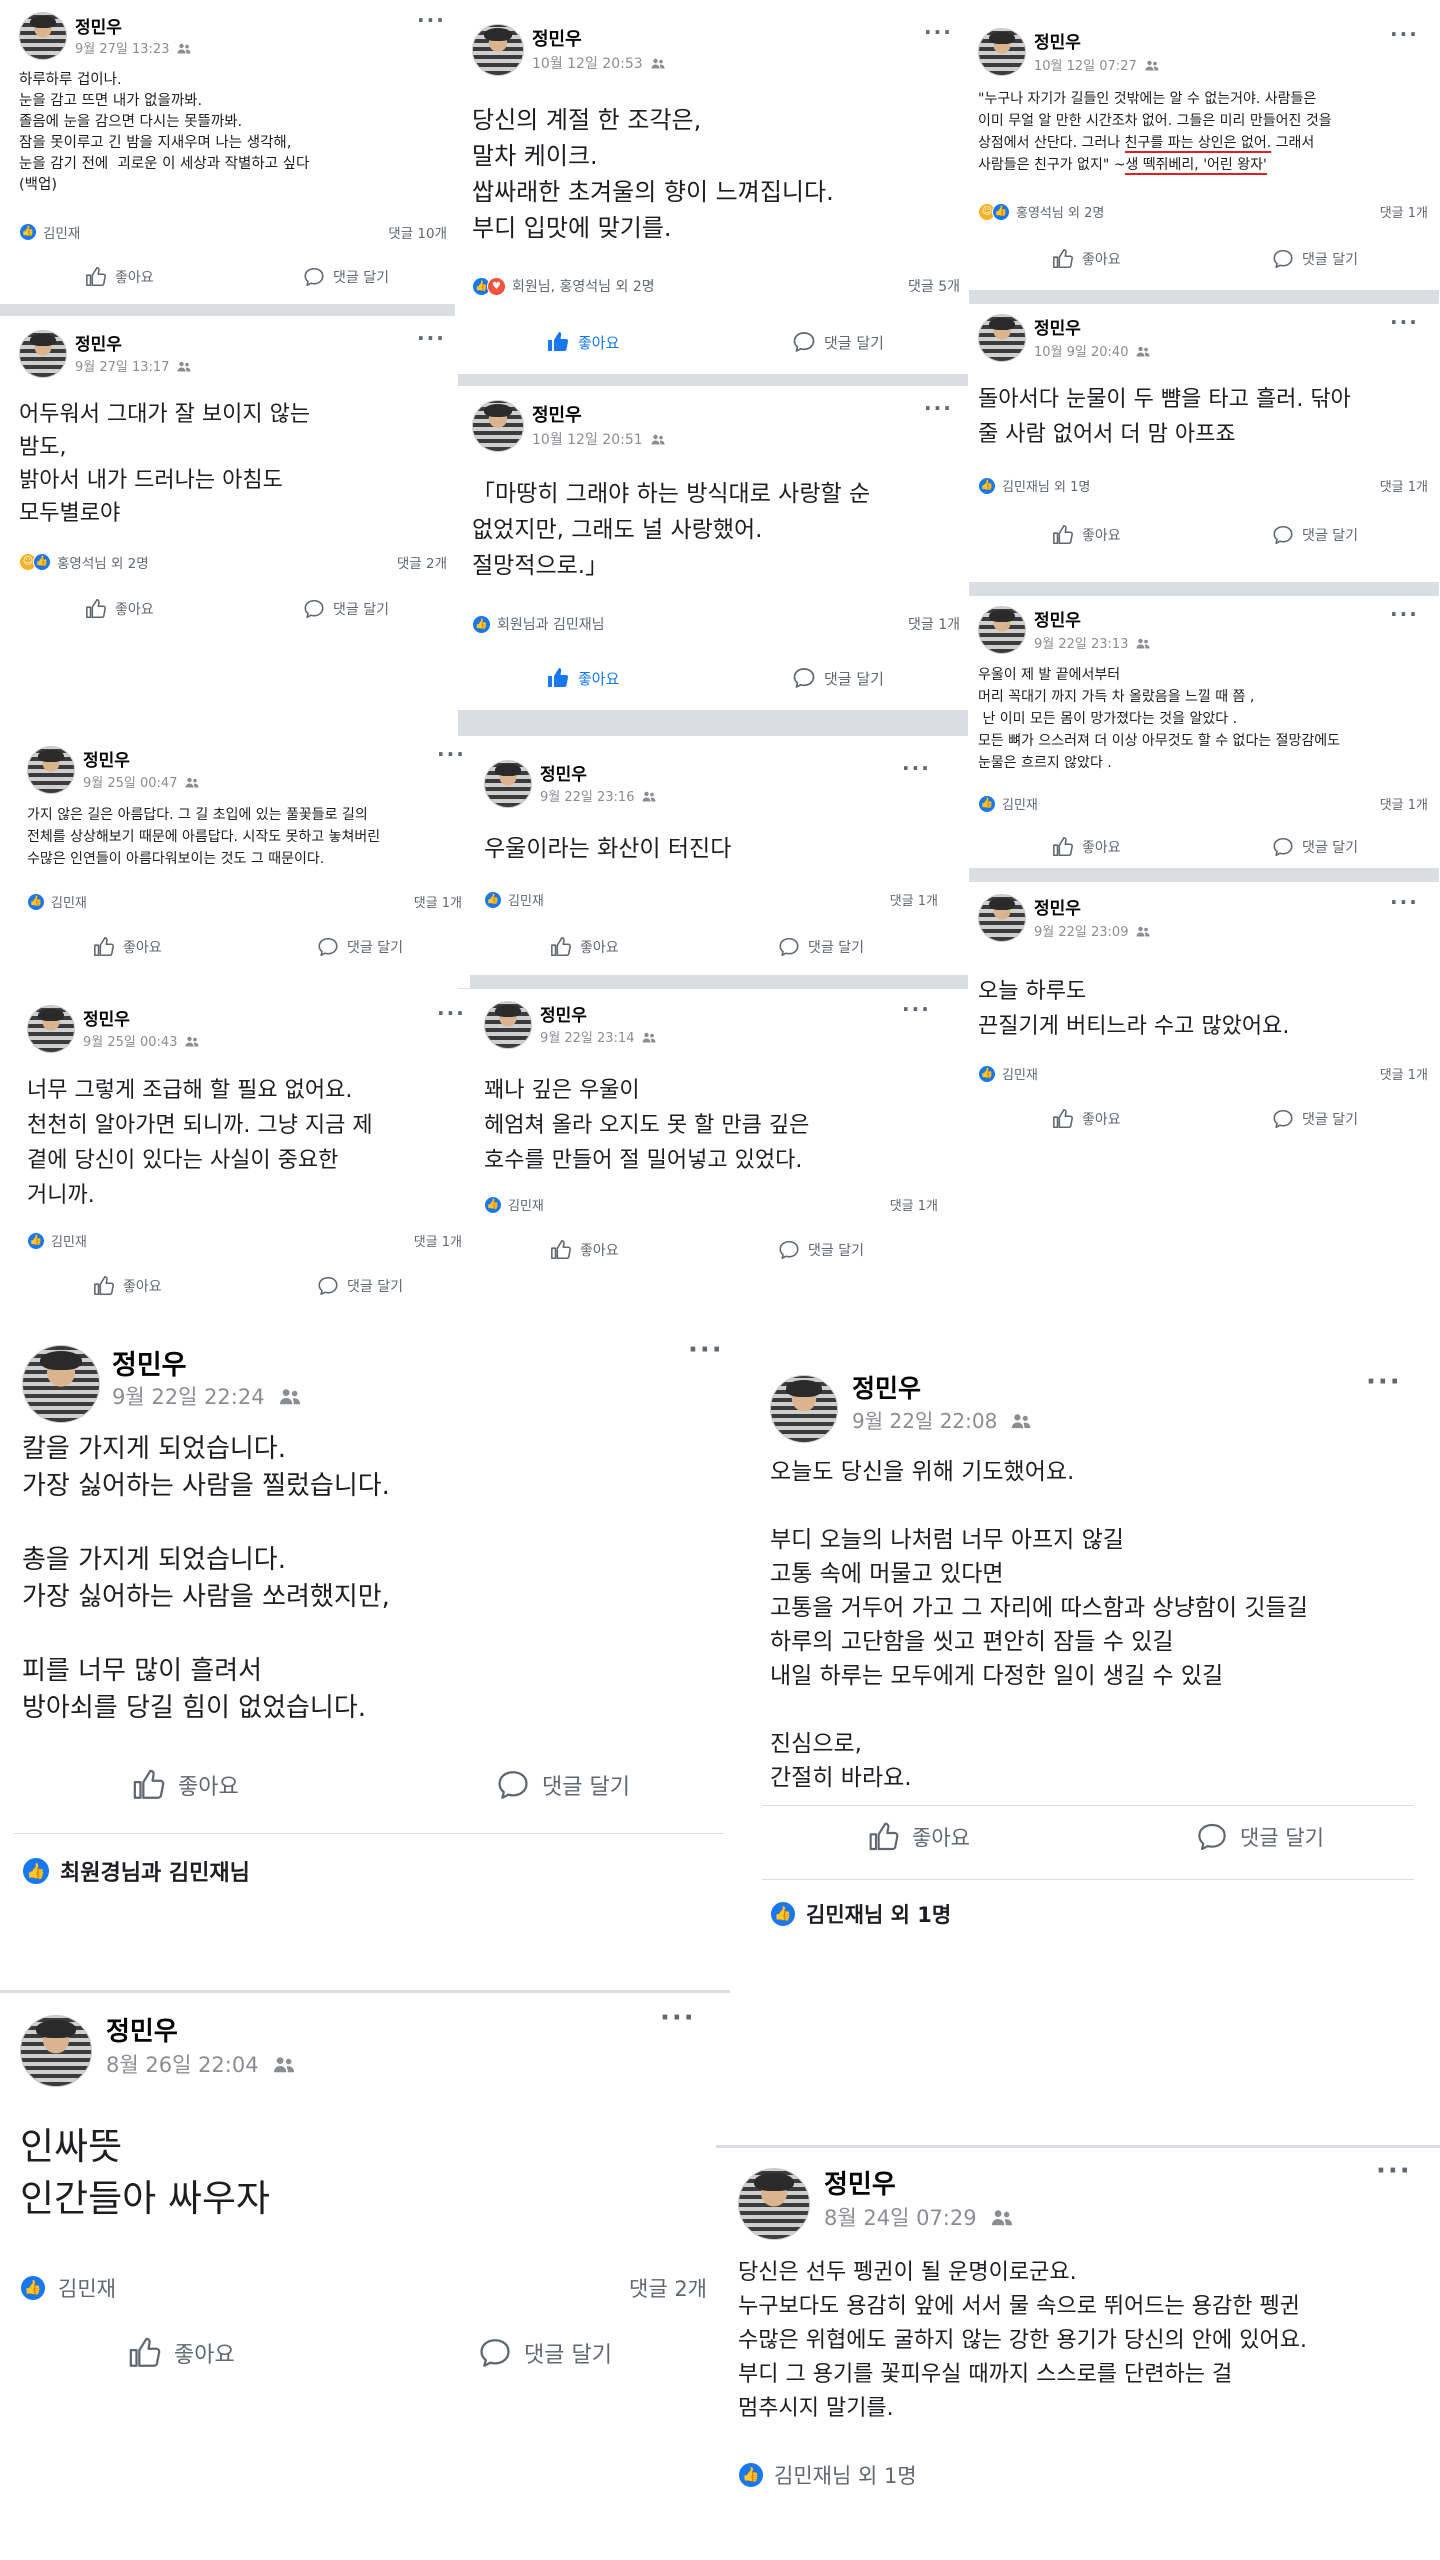 Image resolution: width=1440 pixels, height=2560 pixels. What do you see at coordinates (417, 232) in the screenshot?
I see `comment-count: 댓글 10개` at bounding box center [417, 232].